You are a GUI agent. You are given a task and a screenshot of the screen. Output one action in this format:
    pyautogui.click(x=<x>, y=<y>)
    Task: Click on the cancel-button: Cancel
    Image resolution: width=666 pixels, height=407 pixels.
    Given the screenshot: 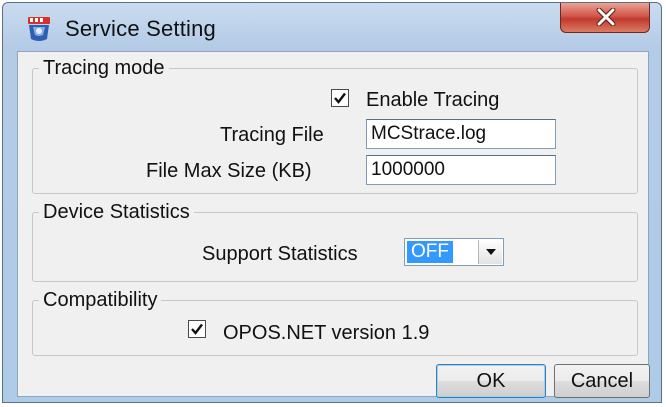 What is the action you would take?
    pyautogui.click(x=602, y=381)
    